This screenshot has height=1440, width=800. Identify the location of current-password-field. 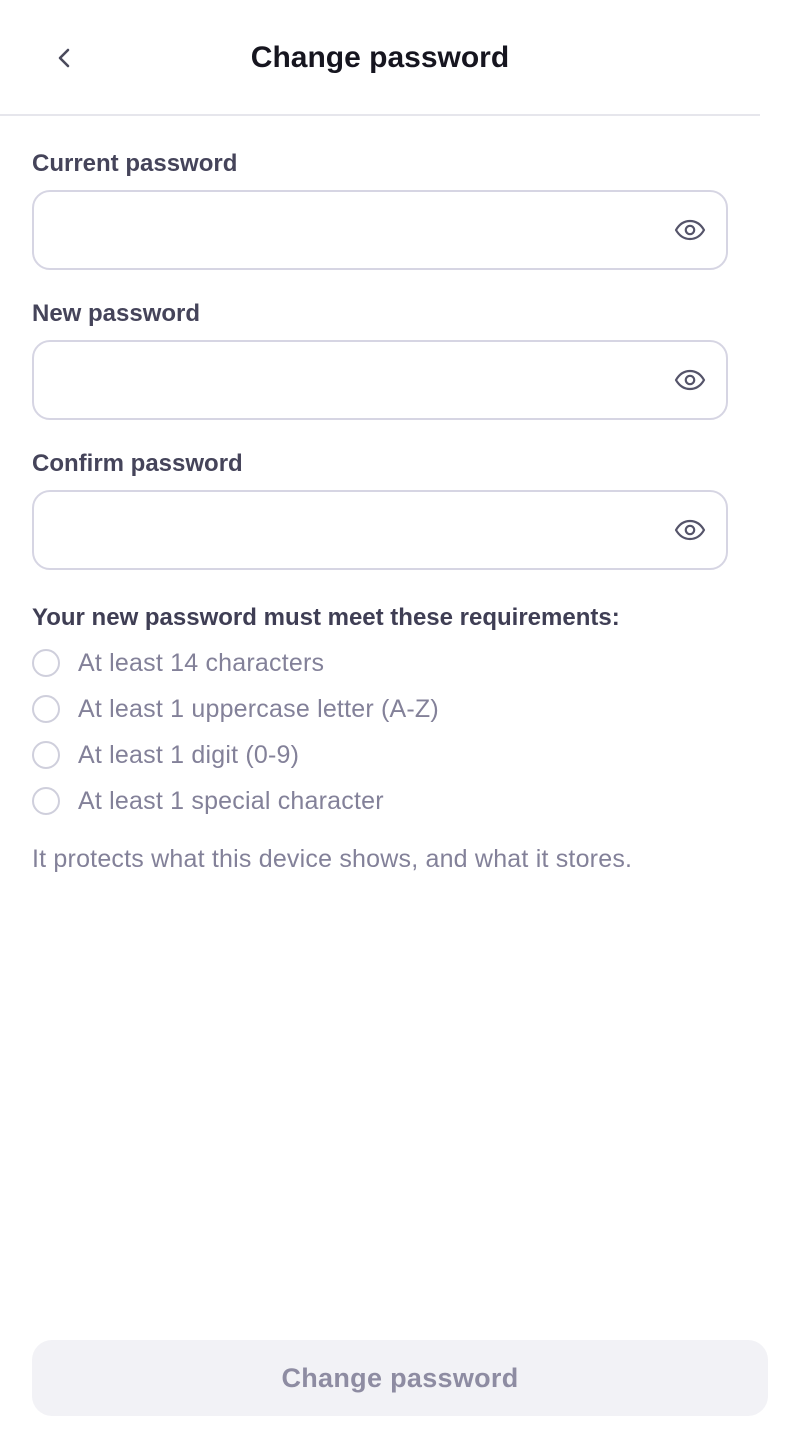
(380, 230).